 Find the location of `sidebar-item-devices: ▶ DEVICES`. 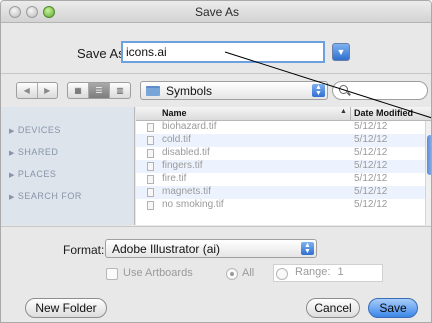

sidebar-item-devices: ▶ DEVICES is located at coordinates (35, 130).